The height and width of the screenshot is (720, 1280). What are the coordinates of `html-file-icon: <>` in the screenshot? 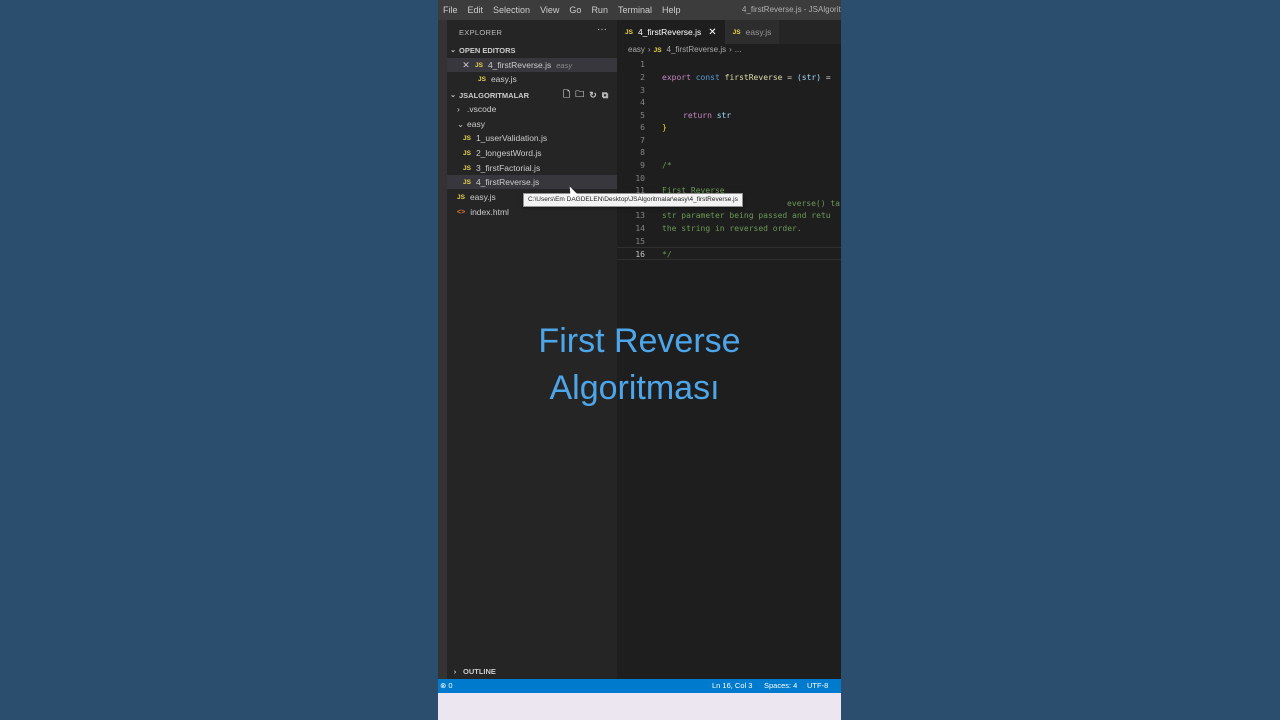 It's located at (461, 212).